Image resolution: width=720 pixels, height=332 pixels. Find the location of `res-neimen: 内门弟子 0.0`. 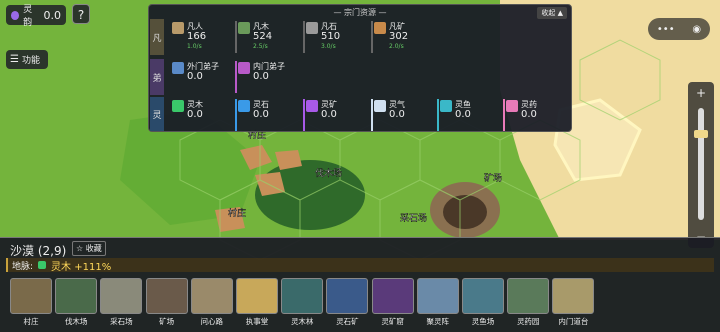

res-neimen: 内门弟子 0.0 is located at coordinates (267, 77).